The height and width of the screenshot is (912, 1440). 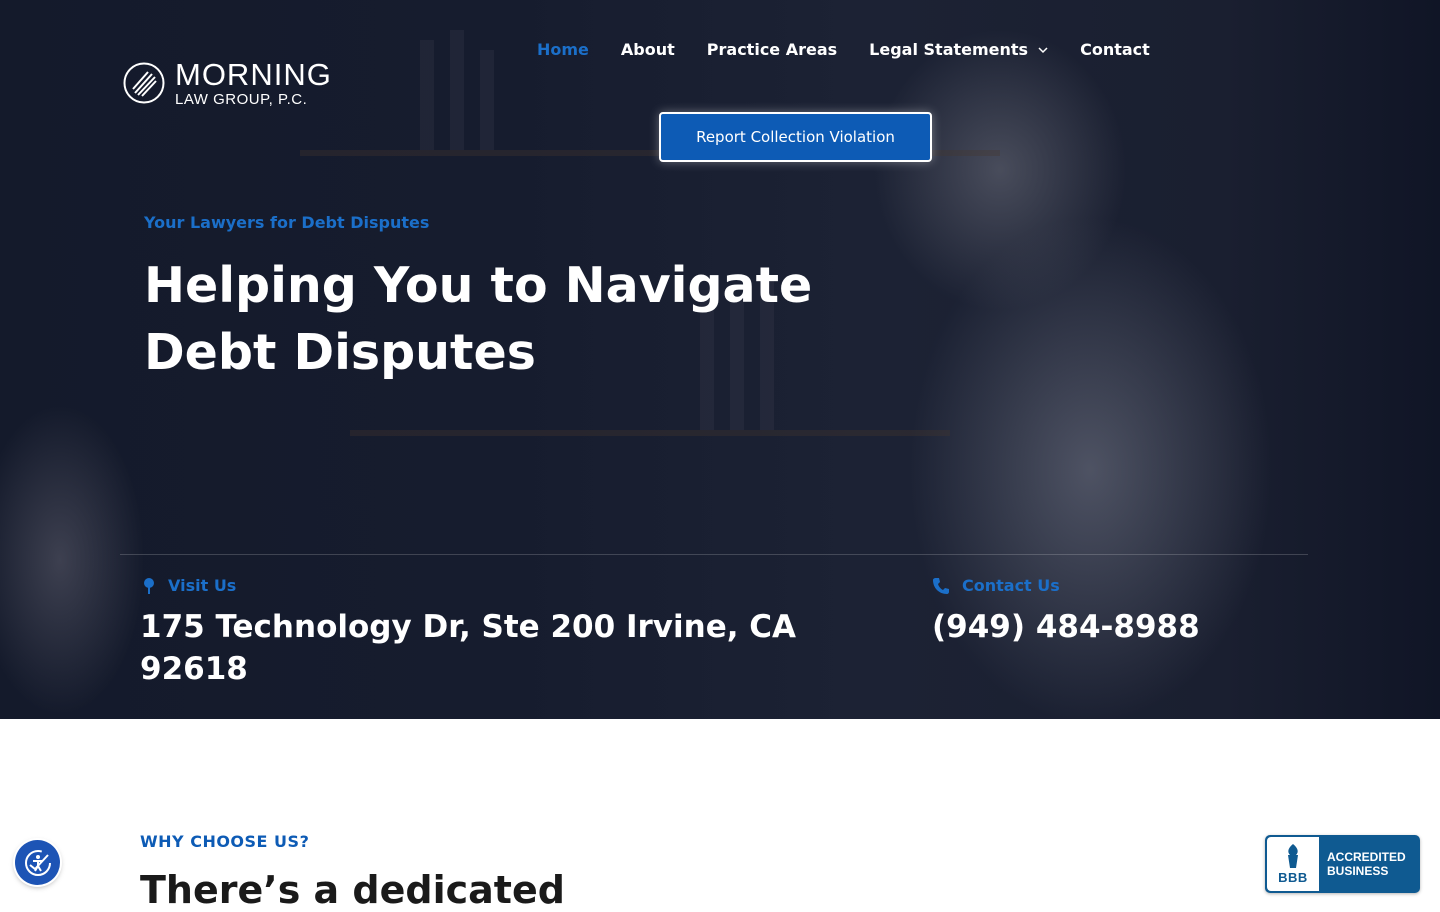 What do you see at coordinates (1293, 856) in the screenshot?
I see `bbb-torch-icon` at bounding box center [1293, 856].